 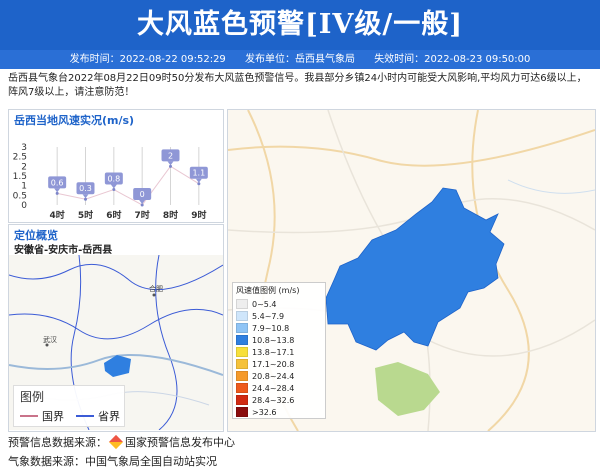 What do you see at coordinates (24, 148) in the screenshot?
I see `y-tick-label: 3` at bounding box center [24, 148].